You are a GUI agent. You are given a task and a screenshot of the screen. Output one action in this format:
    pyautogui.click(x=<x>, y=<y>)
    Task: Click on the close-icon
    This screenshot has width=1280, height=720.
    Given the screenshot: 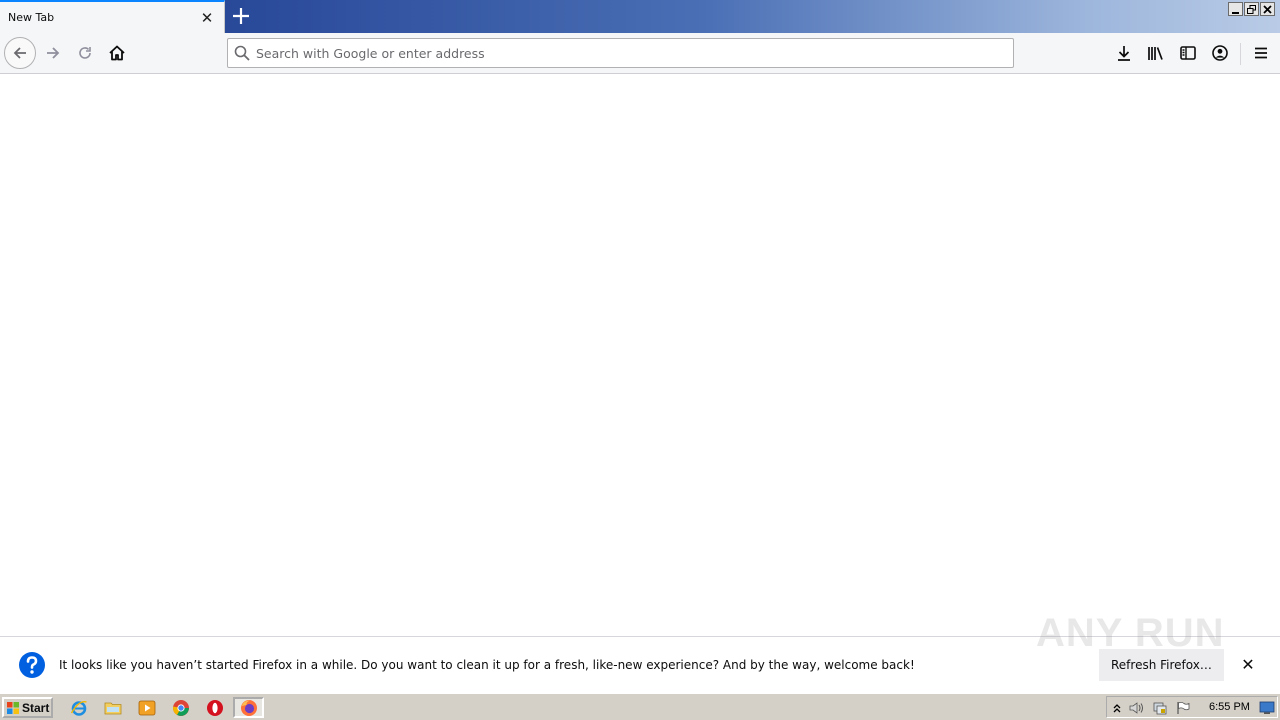 What is the action you would take?
    pyautogui.click(x=1267, y=9)
    